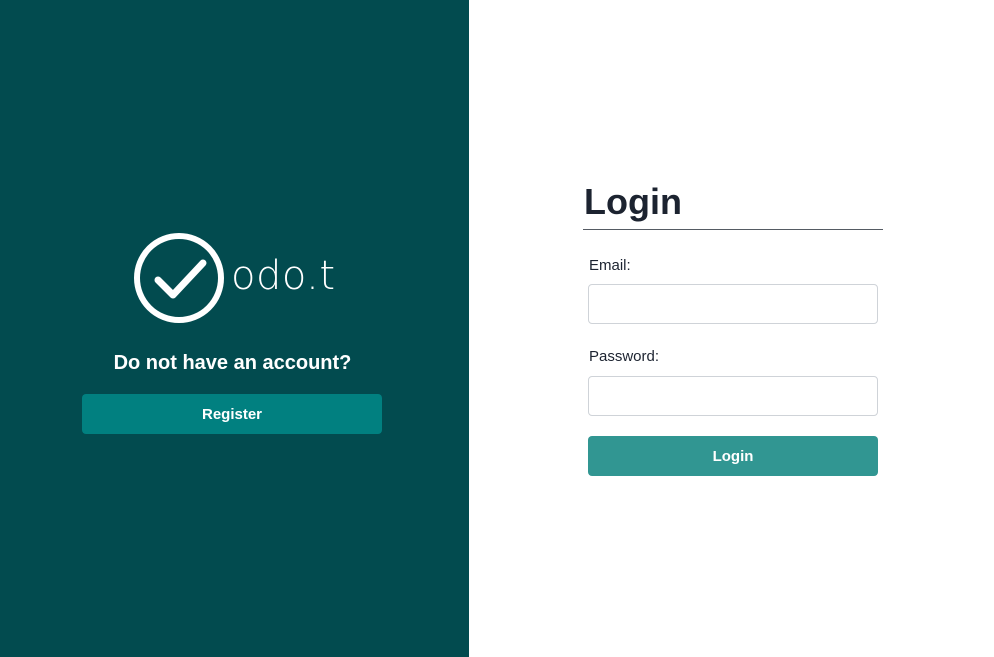  Describe the element at coordinates (610, 265) in the screenshot. I see `email-label: Email:` at that location.